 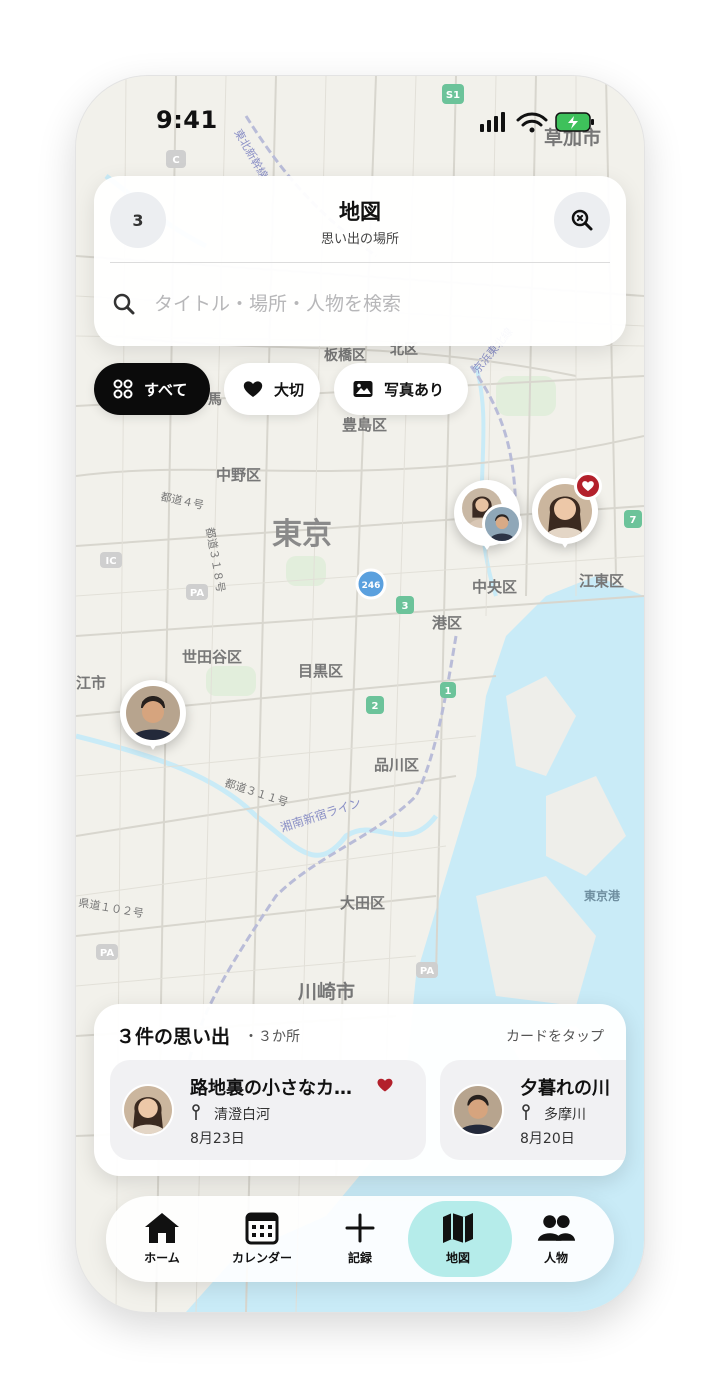 I want to click on avatar-man-thumb, so click(x=478, y=1110).